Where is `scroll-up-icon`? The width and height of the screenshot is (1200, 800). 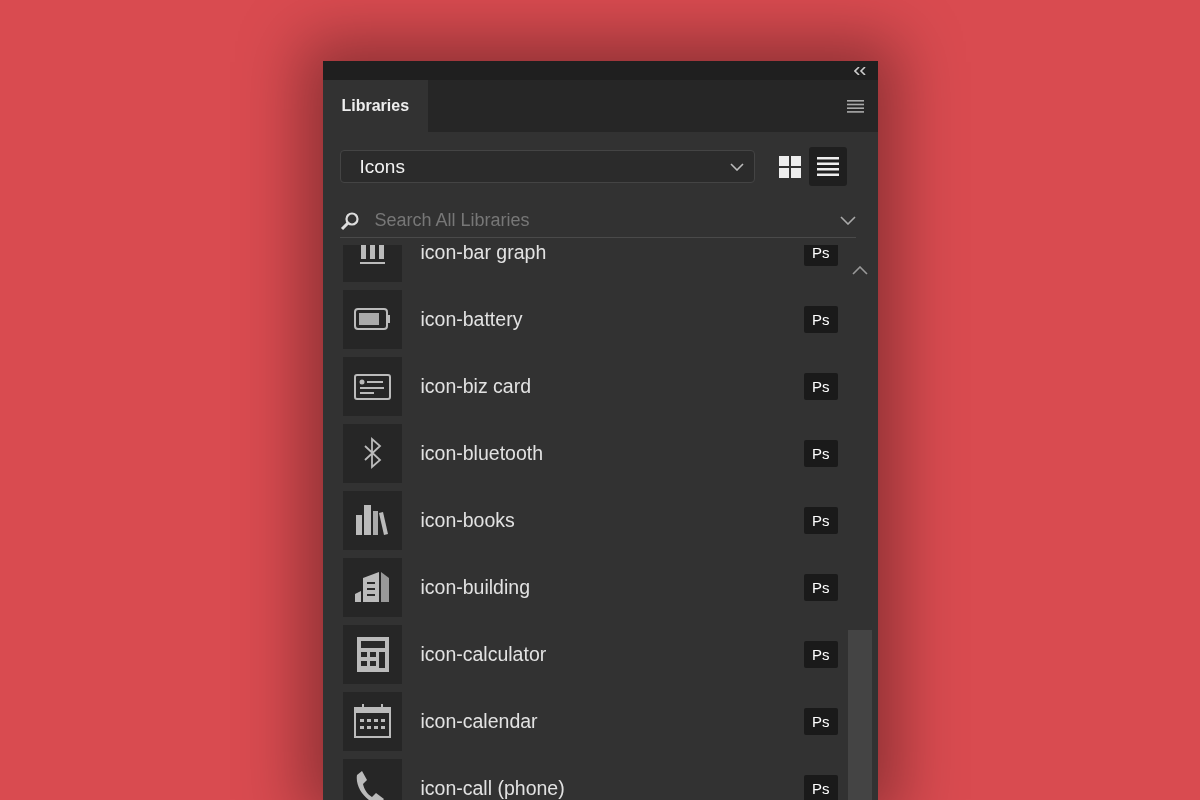 scroll-up-icon is located at coordinates (859, 270).